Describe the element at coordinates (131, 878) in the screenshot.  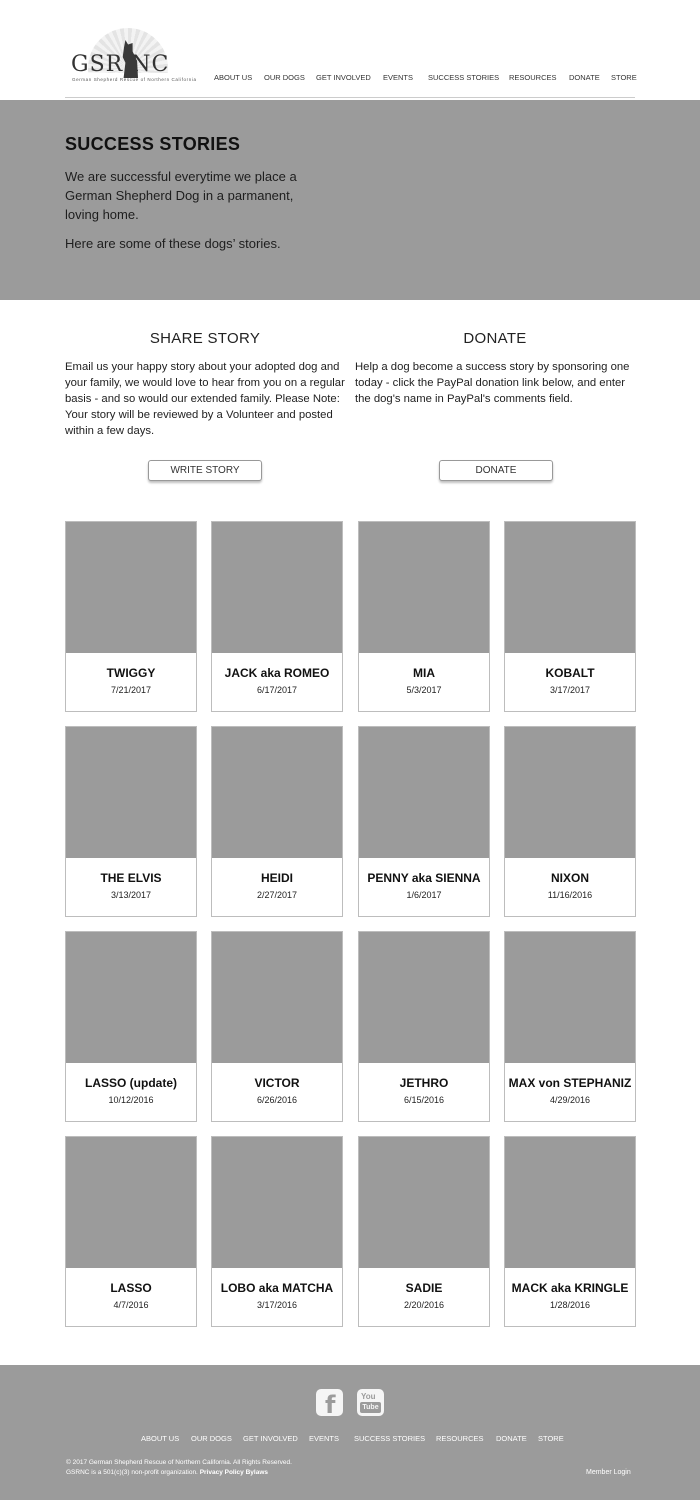
I see `story-name: THE ELVIS` at that location.